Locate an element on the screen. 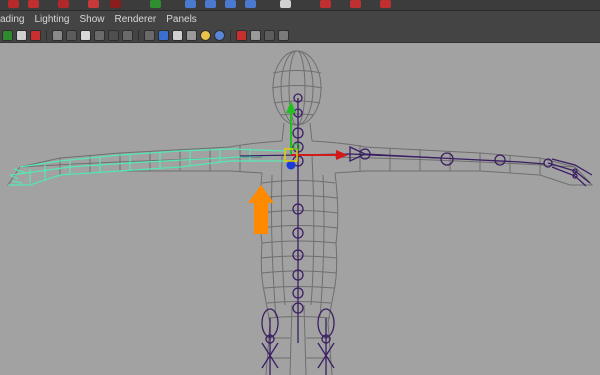  wireframe-icon is located at coordinates (71, 35).